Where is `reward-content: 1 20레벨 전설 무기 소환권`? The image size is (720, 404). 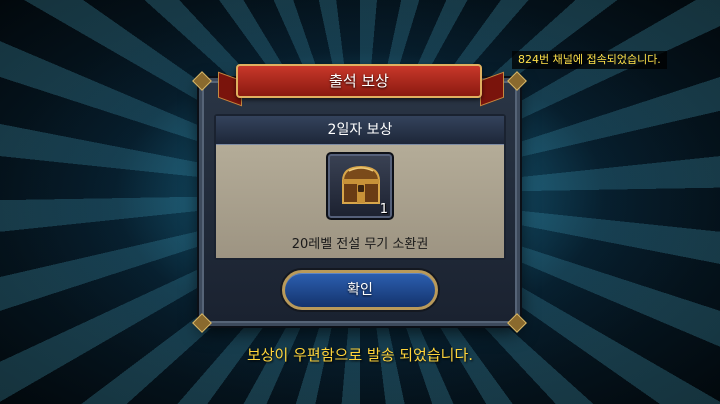 reward-content: 1 20레벨 전설 무기 소환권 is located at coordinates (360, 201).